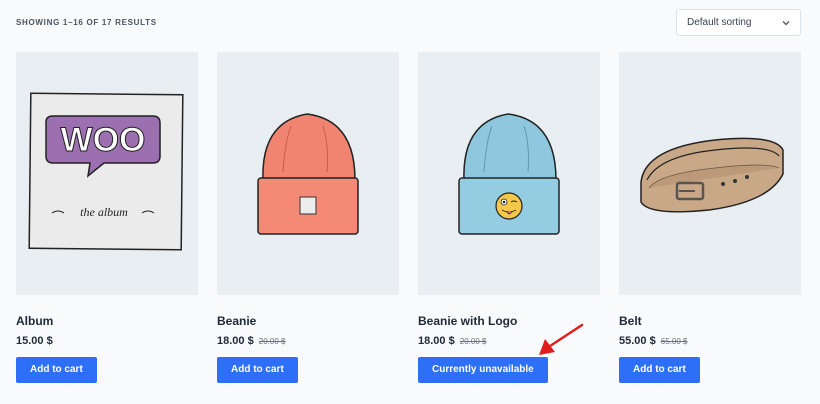 This screenshot has height=404, width=820. Describe the element at coordinates (308, 173) in the screenshot. I see `product-image-beanie` at that location.